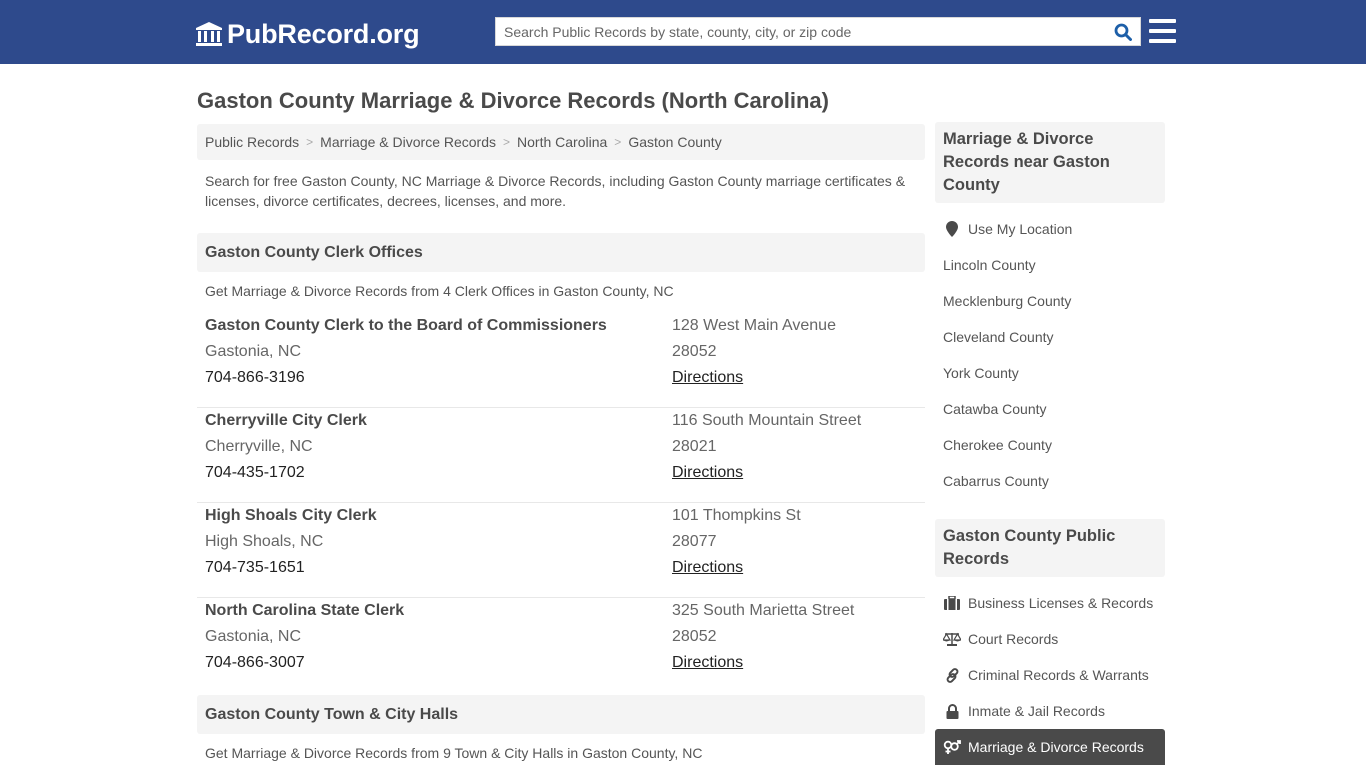 Image resolution: width=1366 pixels, height=768 pixels. I want to click on marriage-divorce-records-link: Marriage & Divorce Records, so click(1050, 747).